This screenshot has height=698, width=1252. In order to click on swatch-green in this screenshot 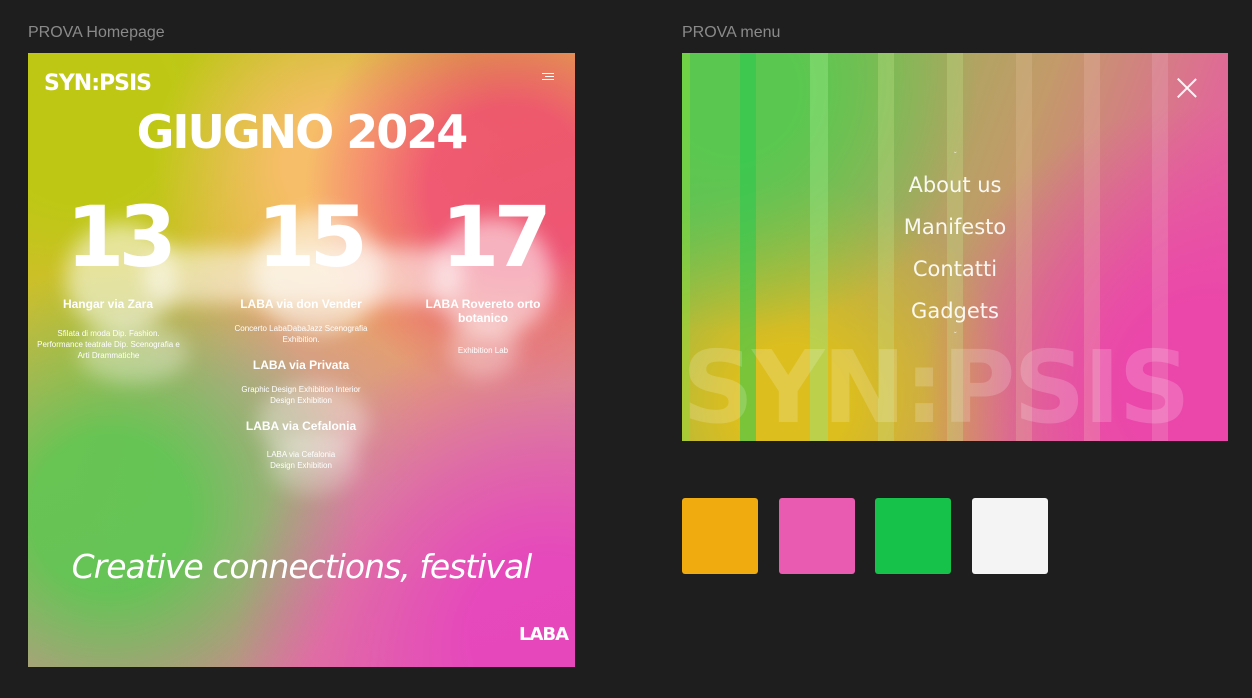, I will do `click(913, 536)`.